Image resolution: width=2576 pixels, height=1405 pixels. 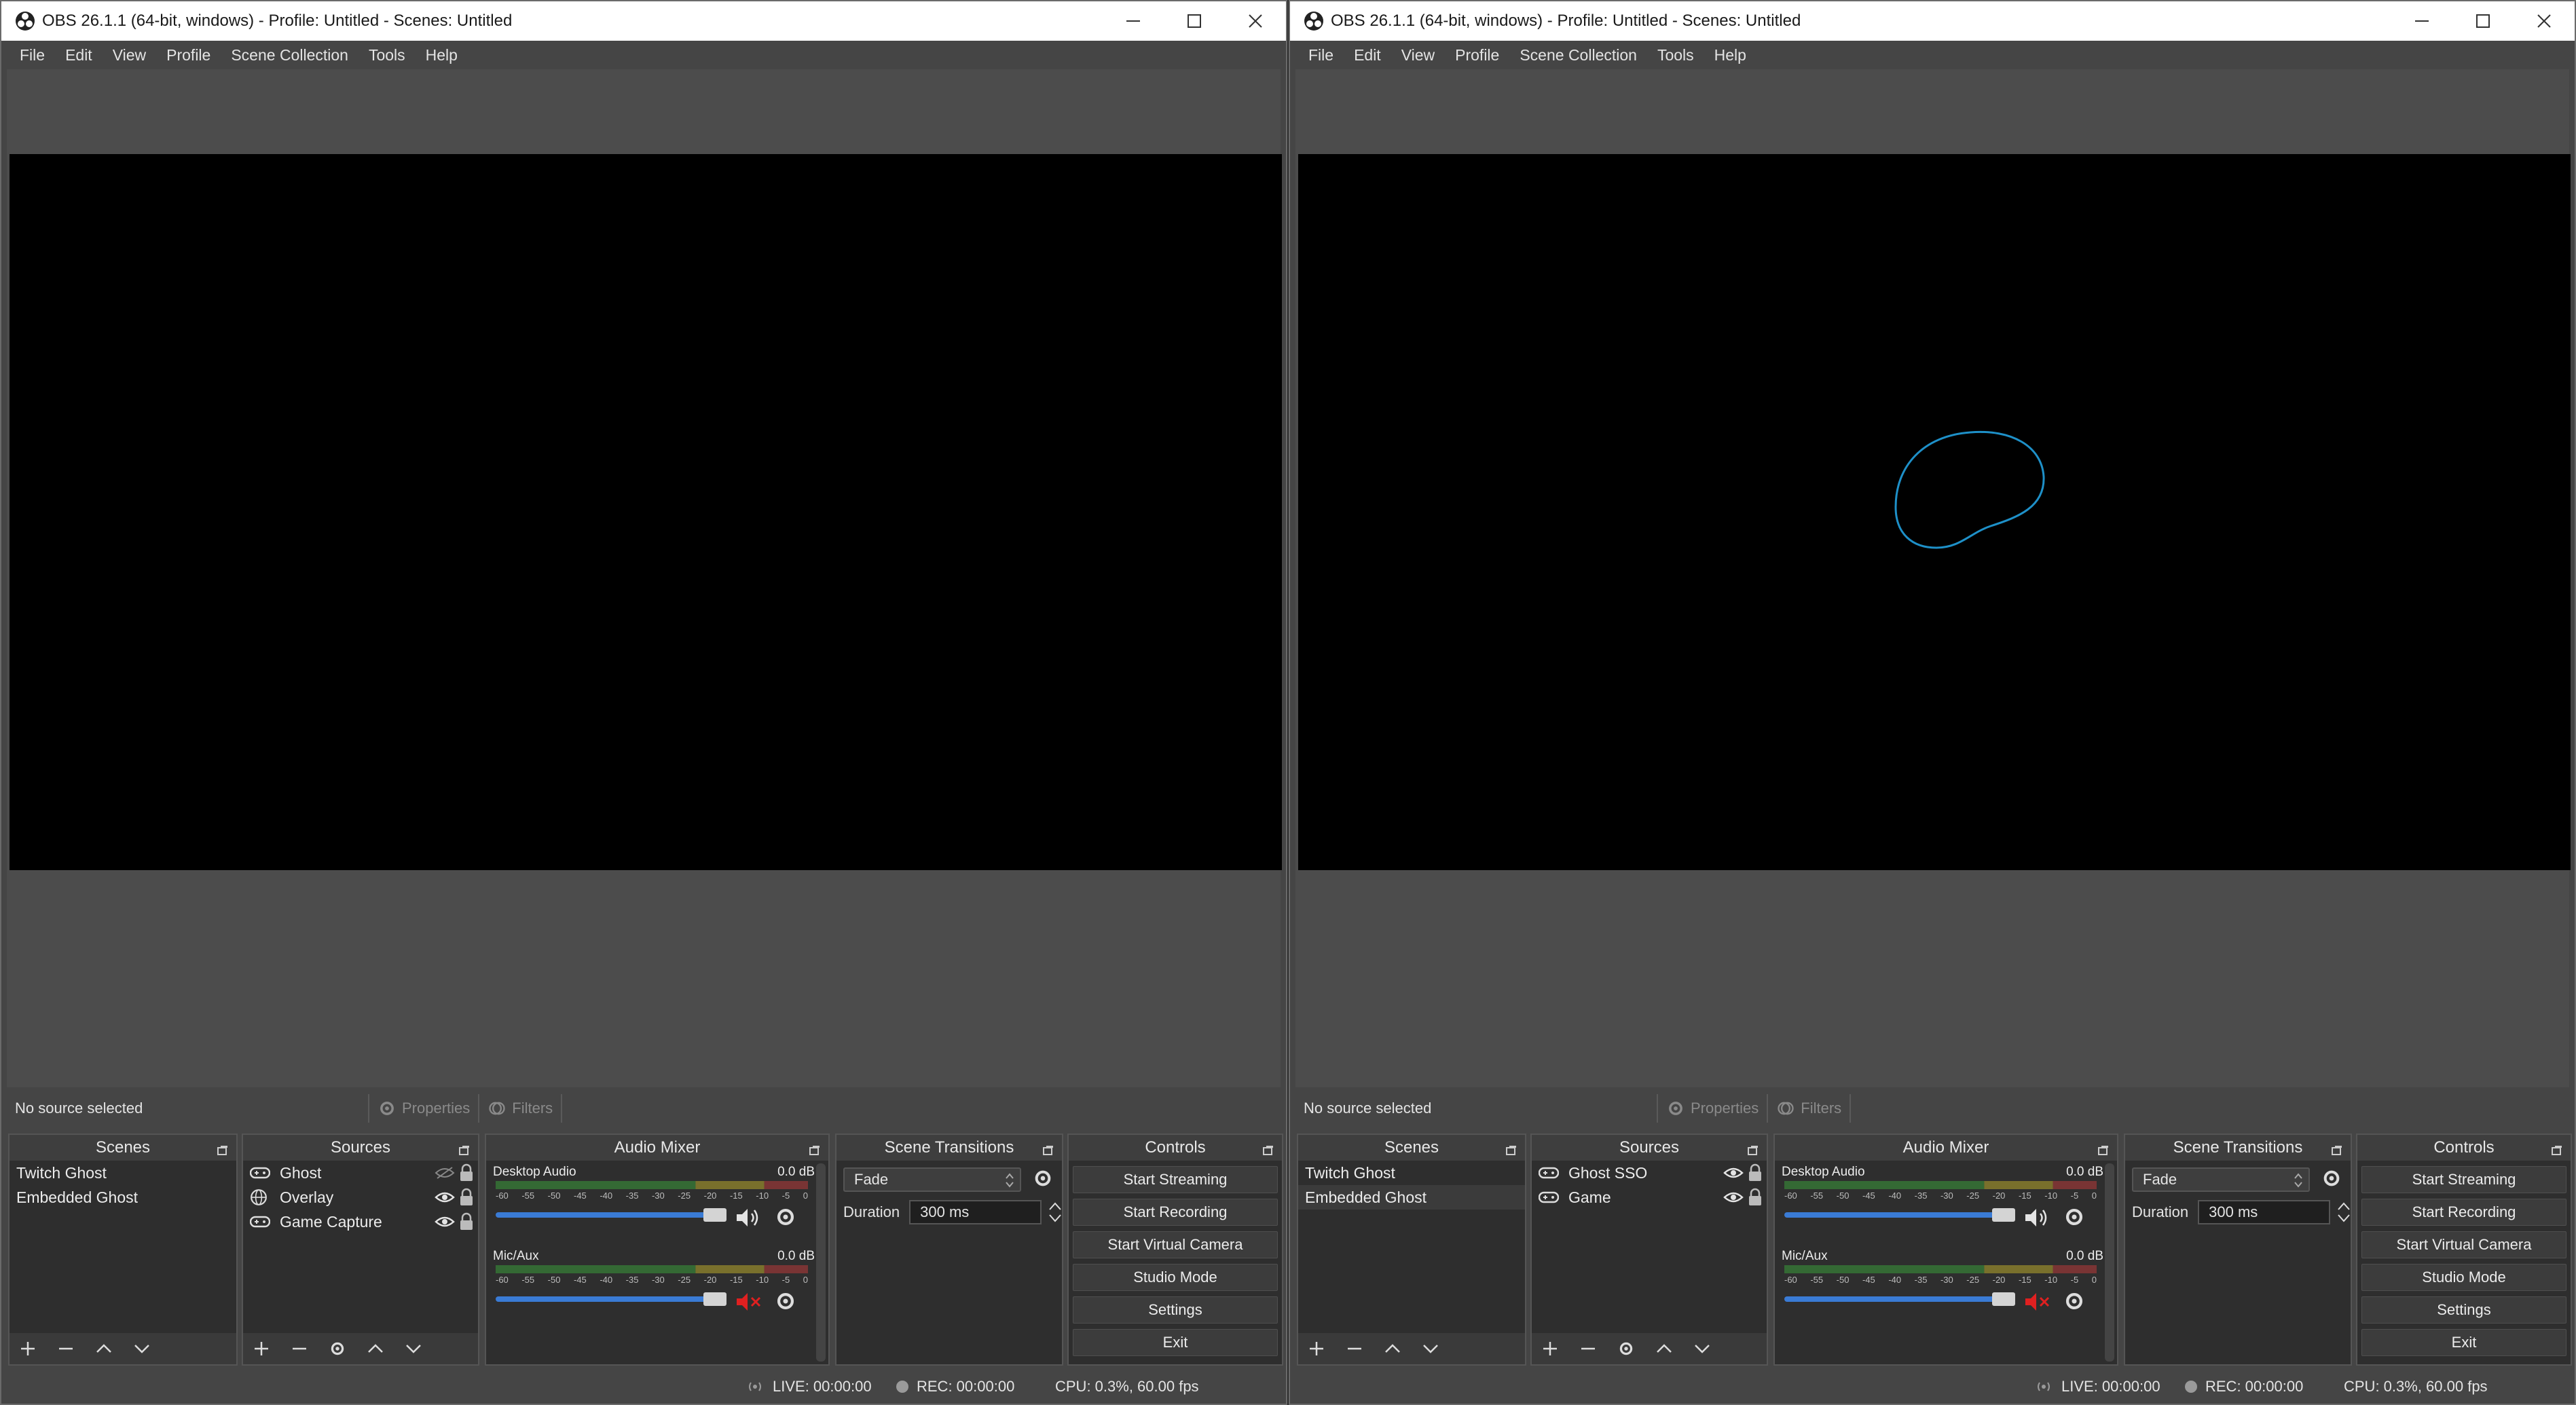 I want to click on add-scene-button, so click(x=1316, y=1348).